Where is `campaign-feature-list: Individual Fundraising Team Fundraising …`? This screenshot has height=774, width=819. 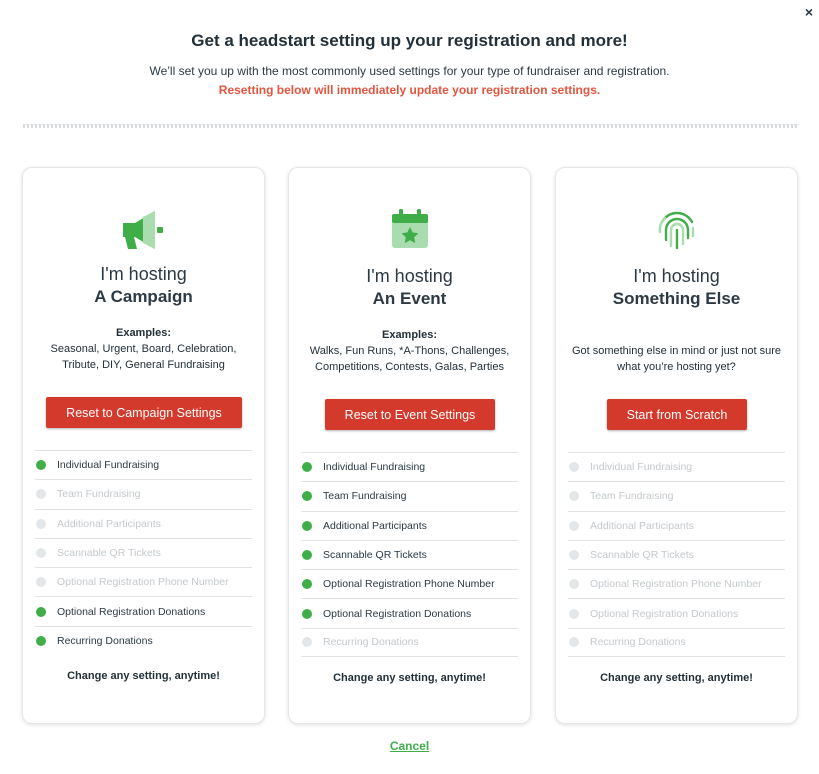 campaign-feature-list: Individual Fundraising Team Fundraising … is located at coordinates (143, 552).